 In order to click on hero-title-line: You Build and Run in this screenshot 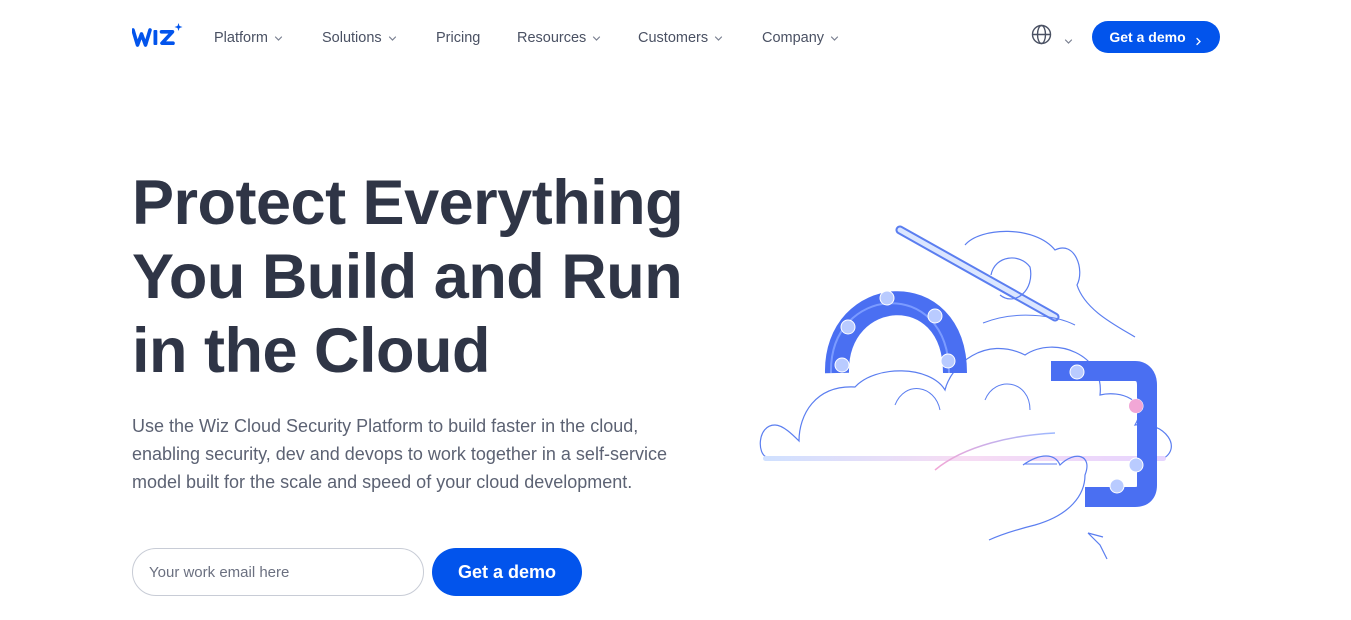, I will do `click(407, 277)`.